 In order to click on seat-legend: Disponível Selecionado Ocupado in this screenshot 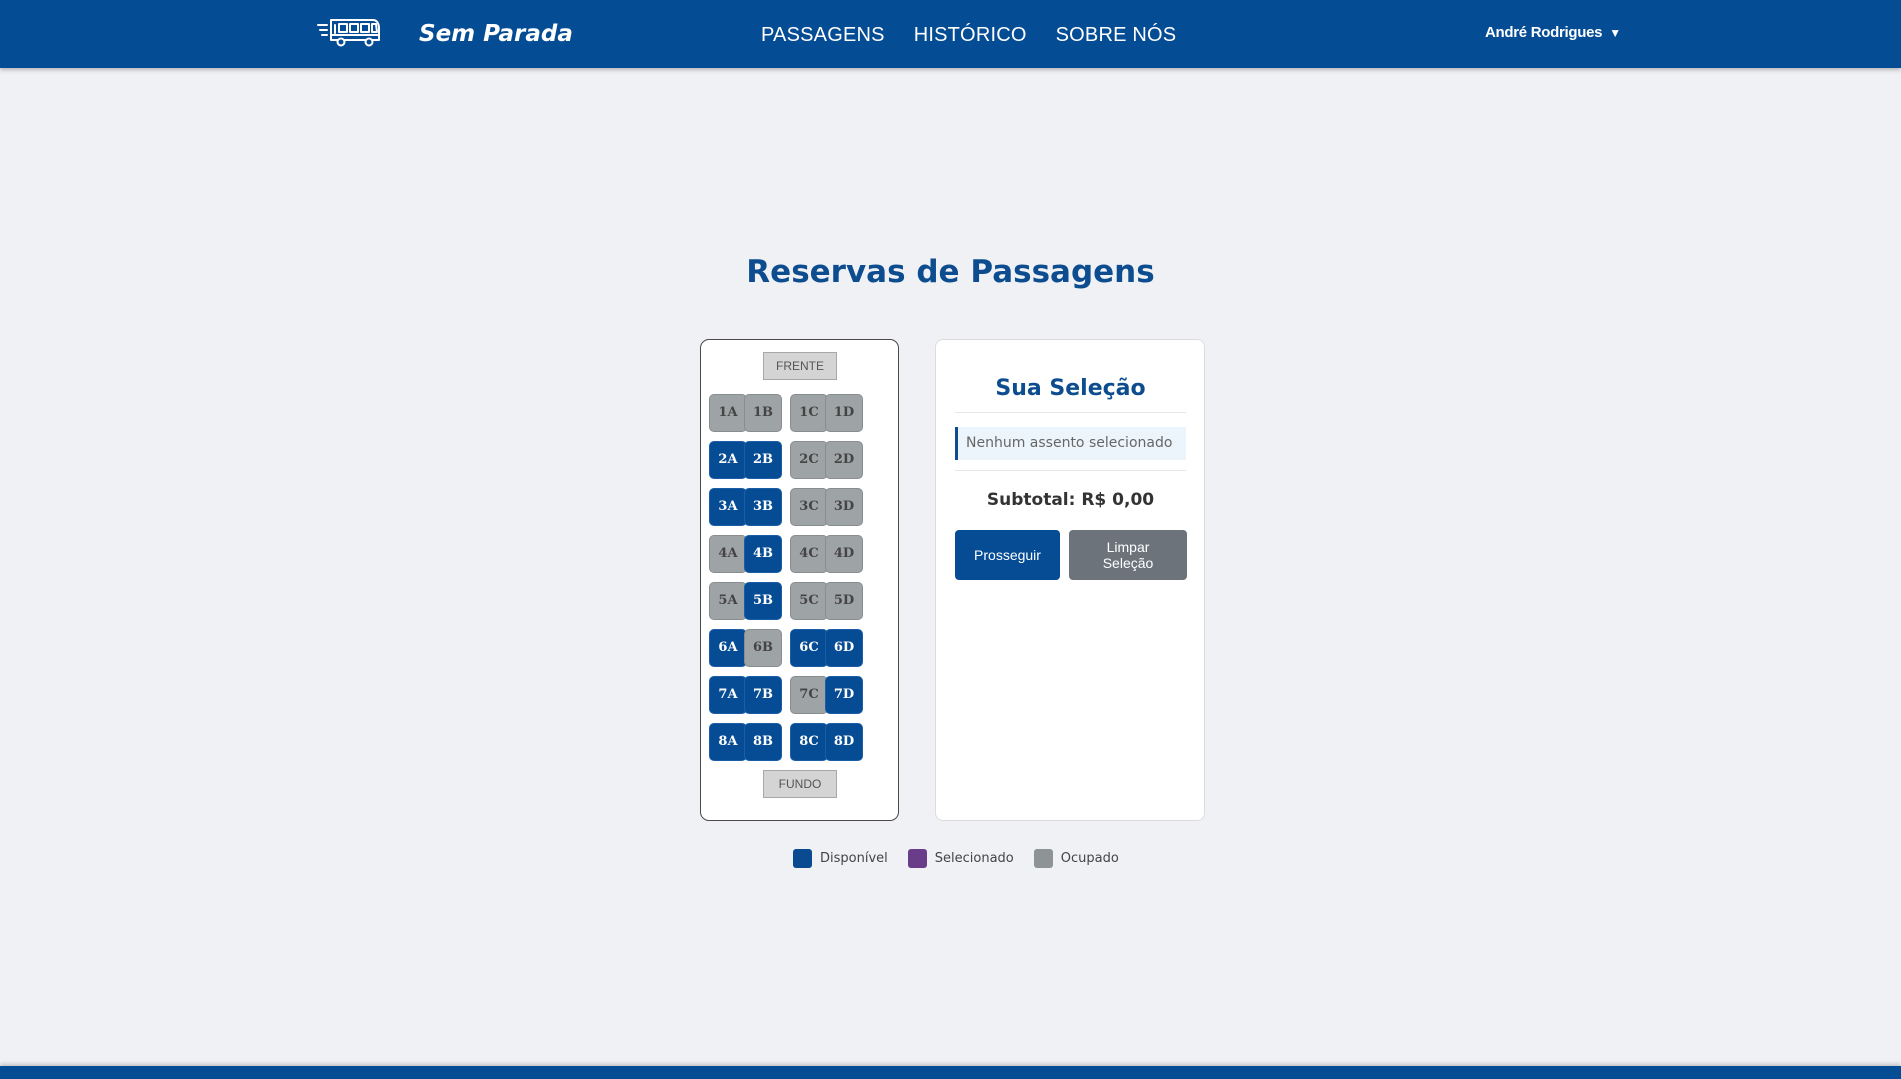, I will do `click(966, 858)`.